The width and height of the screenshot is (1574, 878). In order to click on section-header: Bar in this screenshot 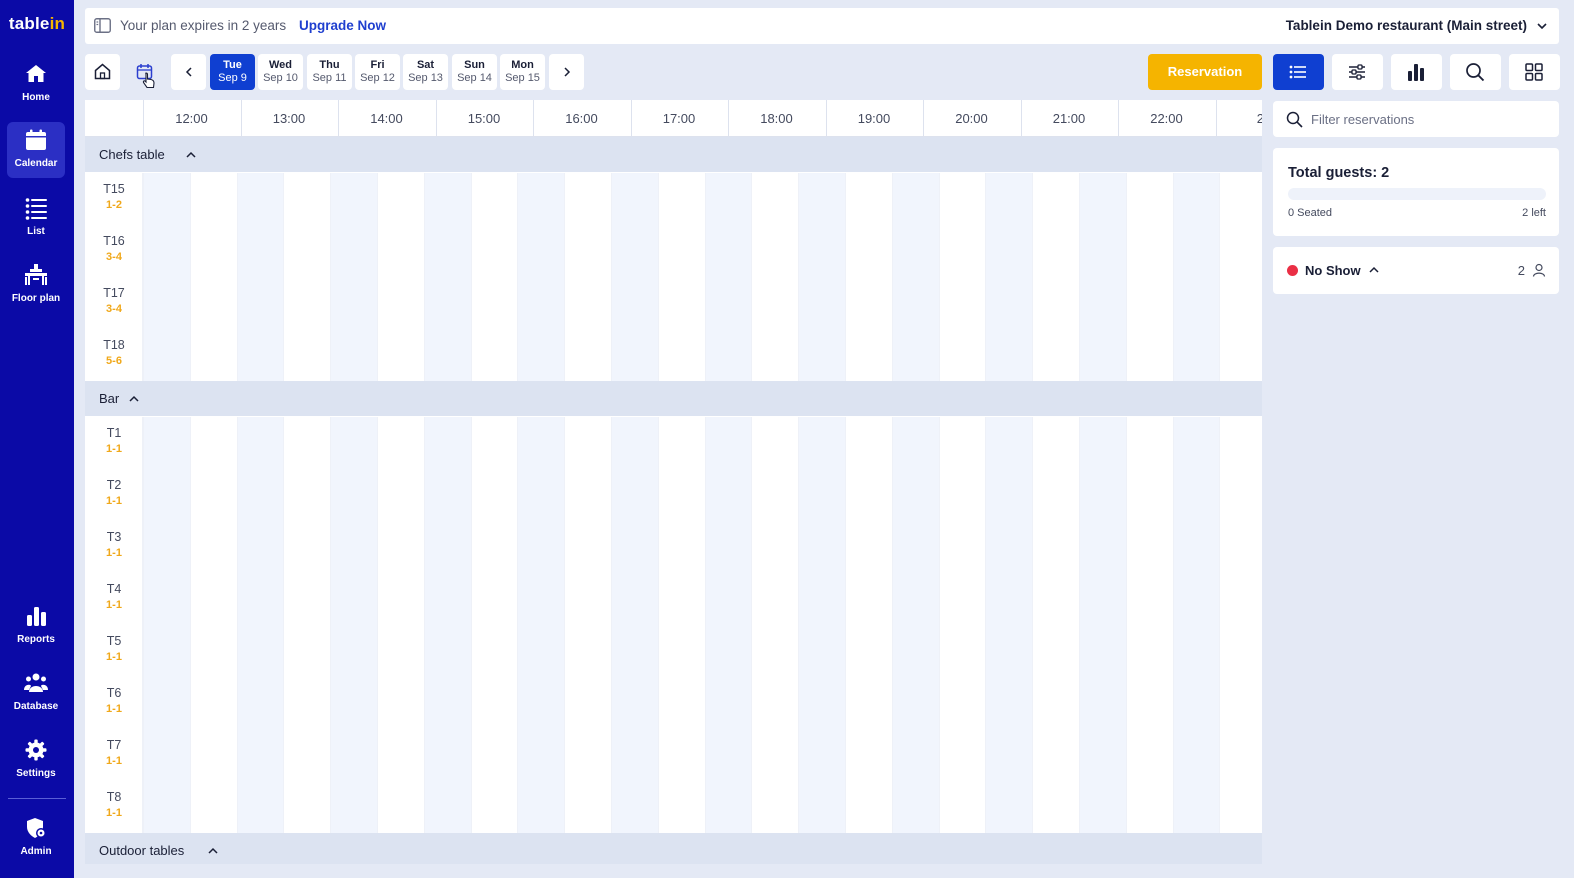, I will do `click(673, 398)`.